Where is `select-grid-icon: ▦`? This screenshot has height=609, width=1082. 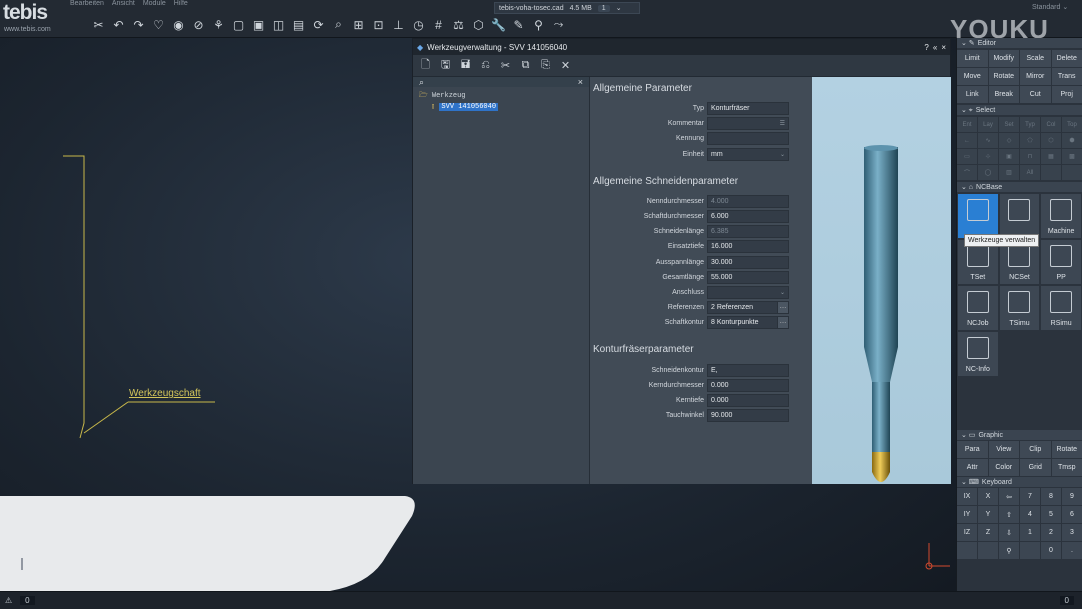 select-grid-icon: ▦ is located at coordinates (1051, 156).